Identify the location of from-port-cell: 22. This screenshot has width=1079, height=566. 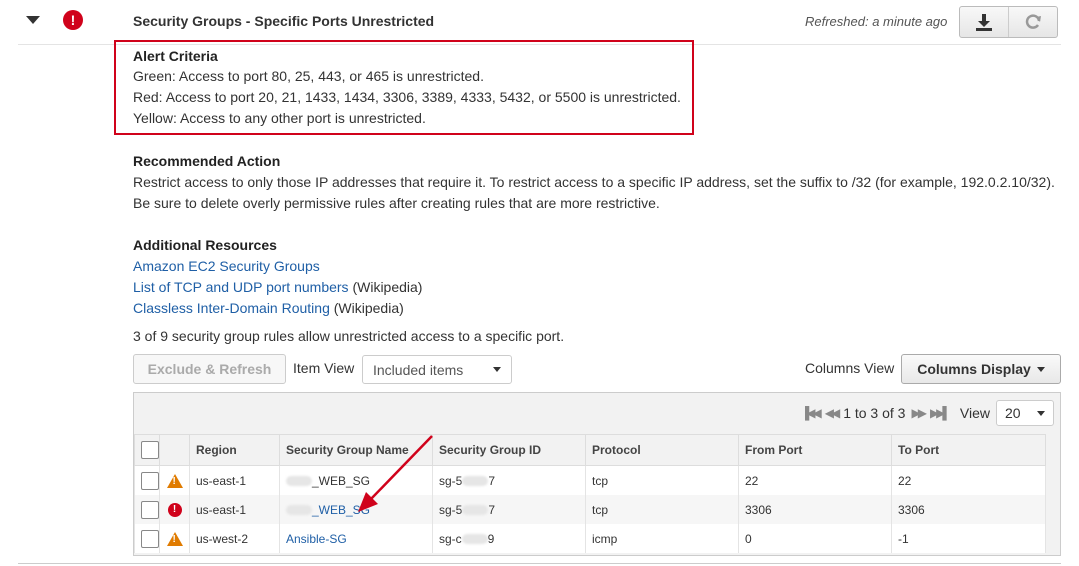
(815, 480).